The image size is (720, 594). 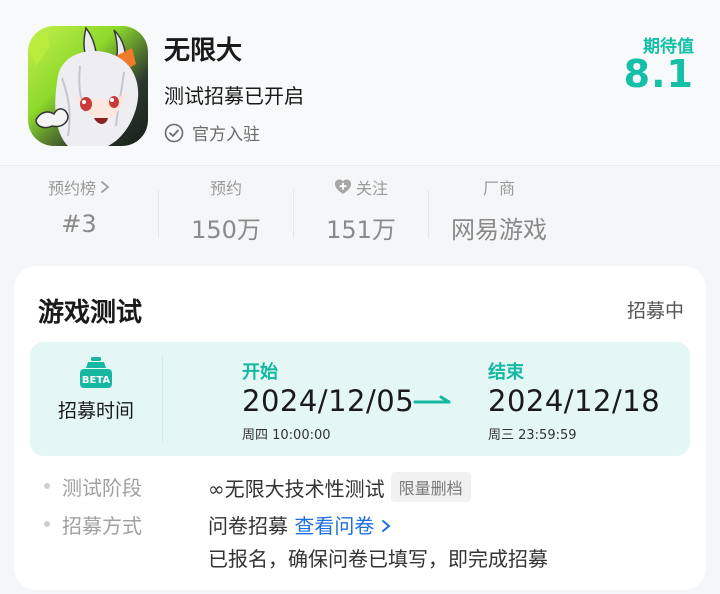 I want to click on stat-reservations-label: 预约, so click(x=225, y=188).